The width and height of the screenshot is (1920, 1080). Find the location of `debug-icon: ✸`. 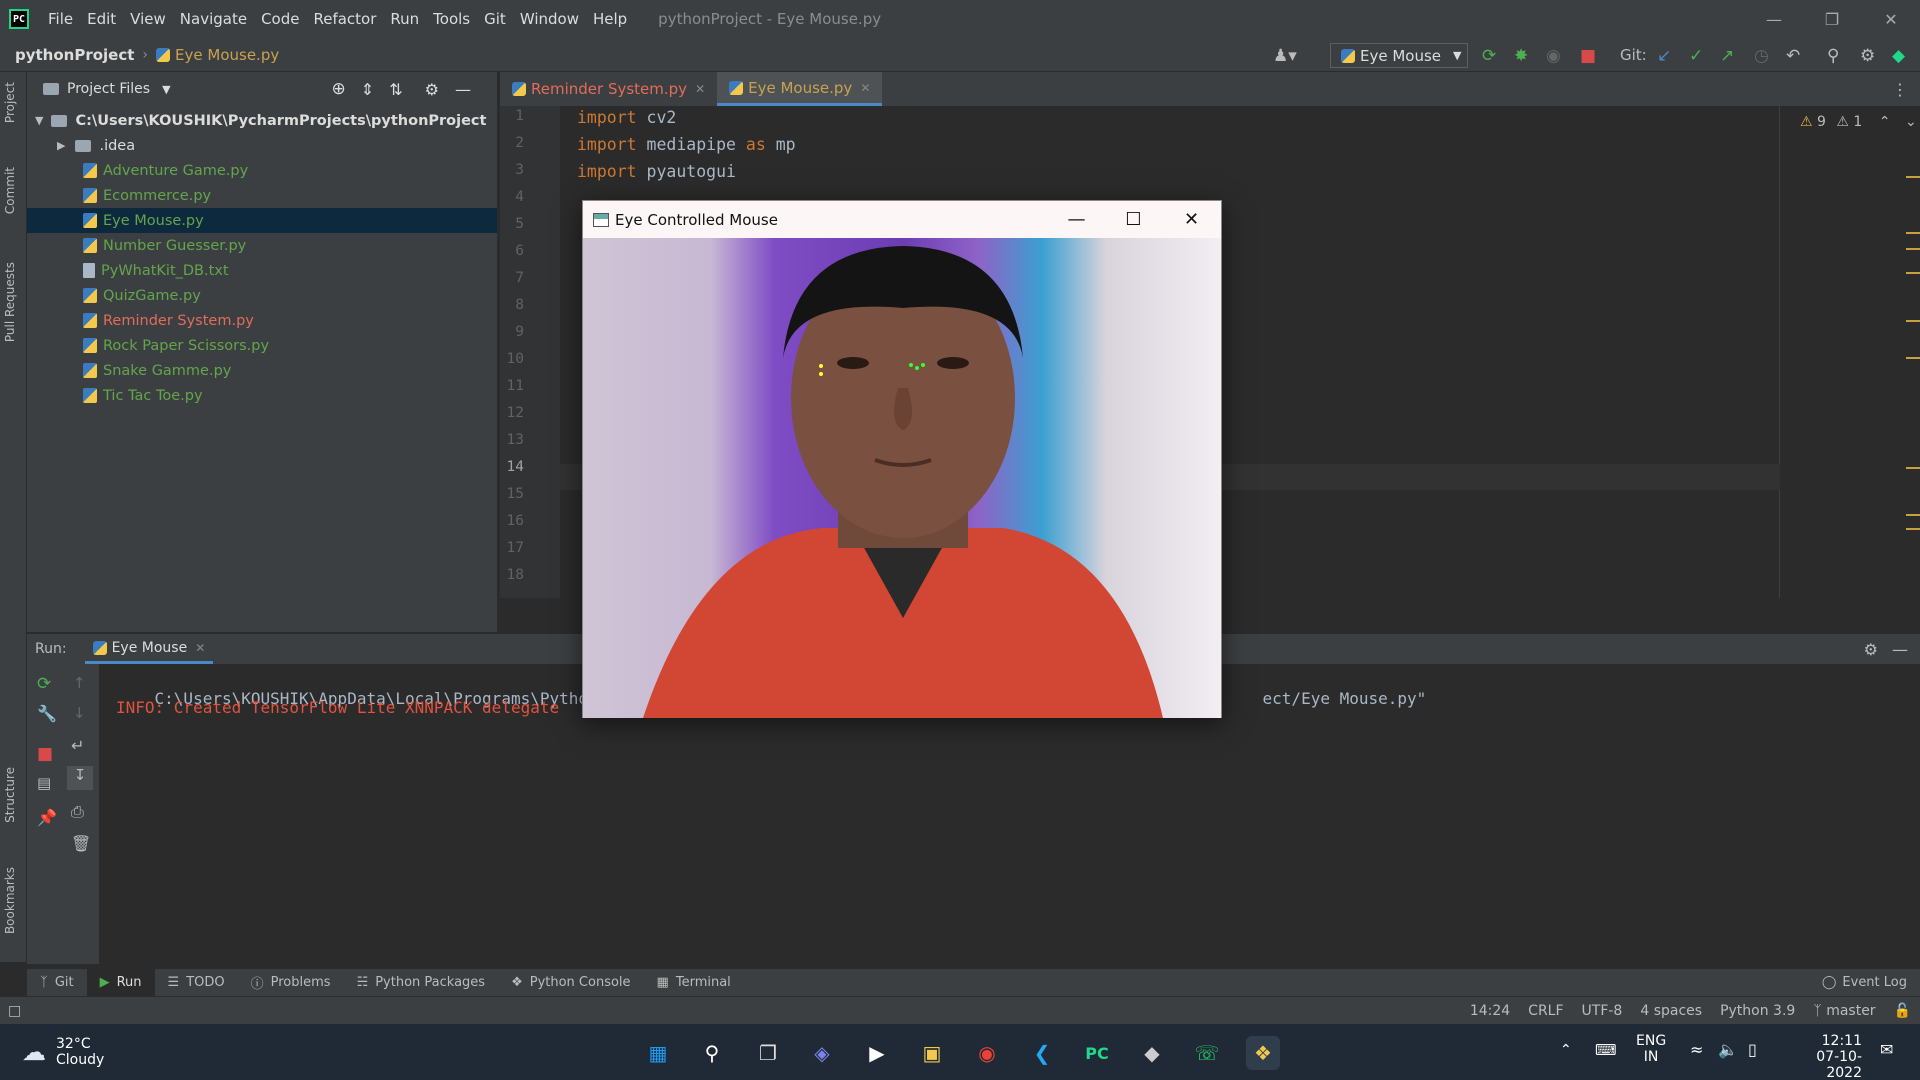

debug-icon: ✸ is located at coordinates (1521, 56).